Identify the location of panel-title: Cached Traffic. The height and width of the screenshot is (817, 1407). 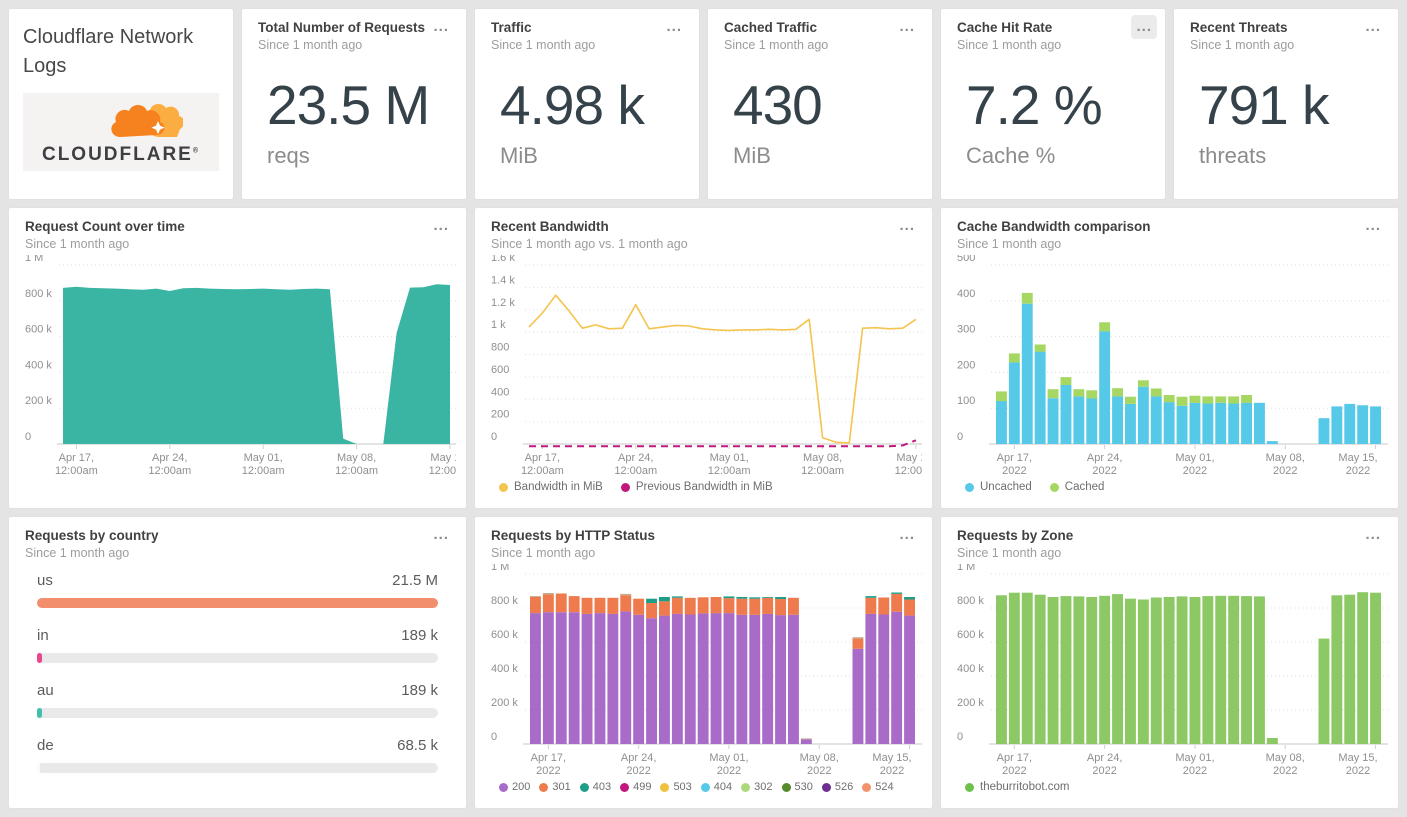
(771, 27).